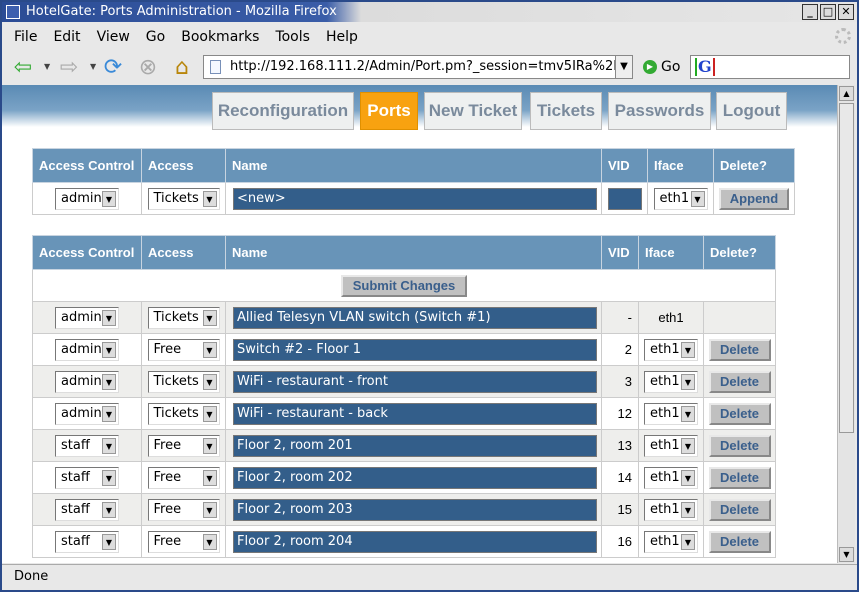  Describe the element at coordinates (182, 68) in the screenshot. I see `home-icon: ⌂` at that location.